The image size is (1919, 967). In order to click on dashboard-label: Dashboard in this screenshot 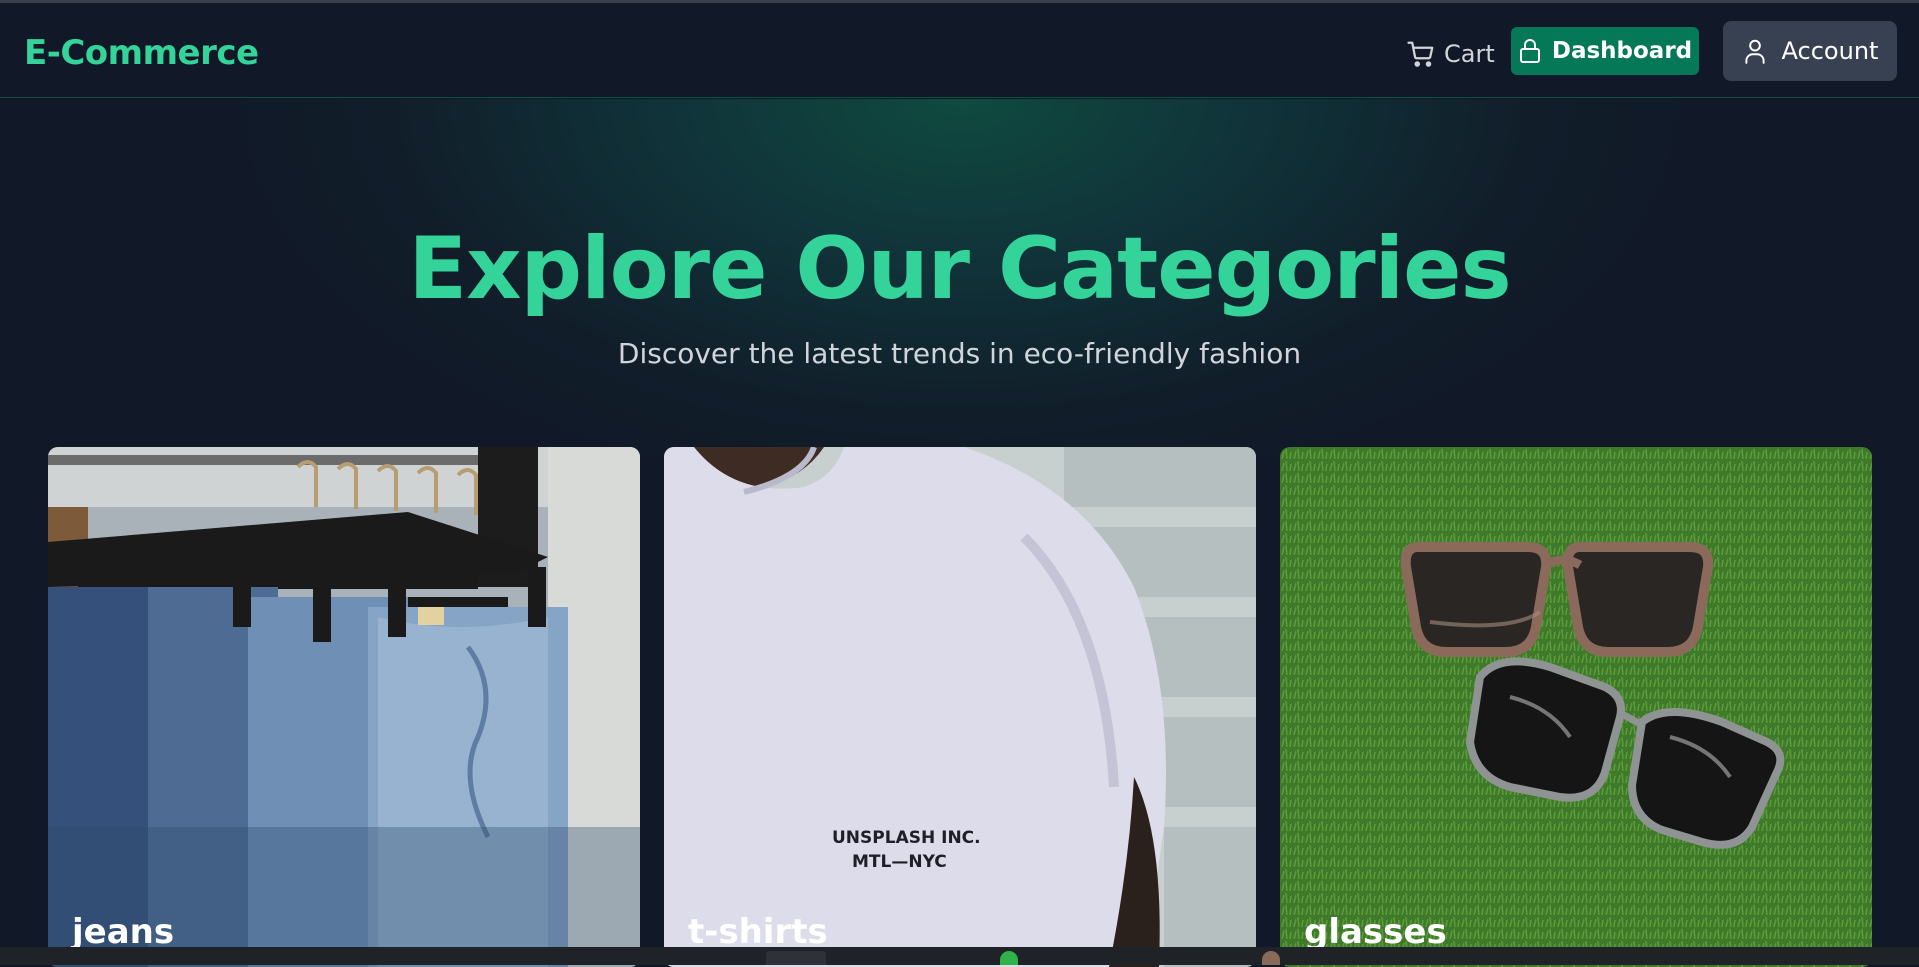, I will do `click(1622, 51)`.